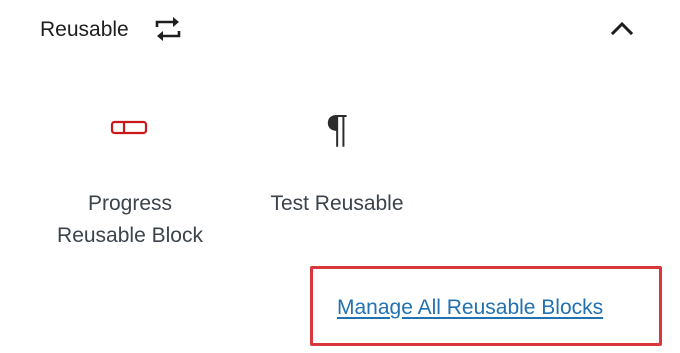  I want to click on collapse-panel-button, so click(622, 30).